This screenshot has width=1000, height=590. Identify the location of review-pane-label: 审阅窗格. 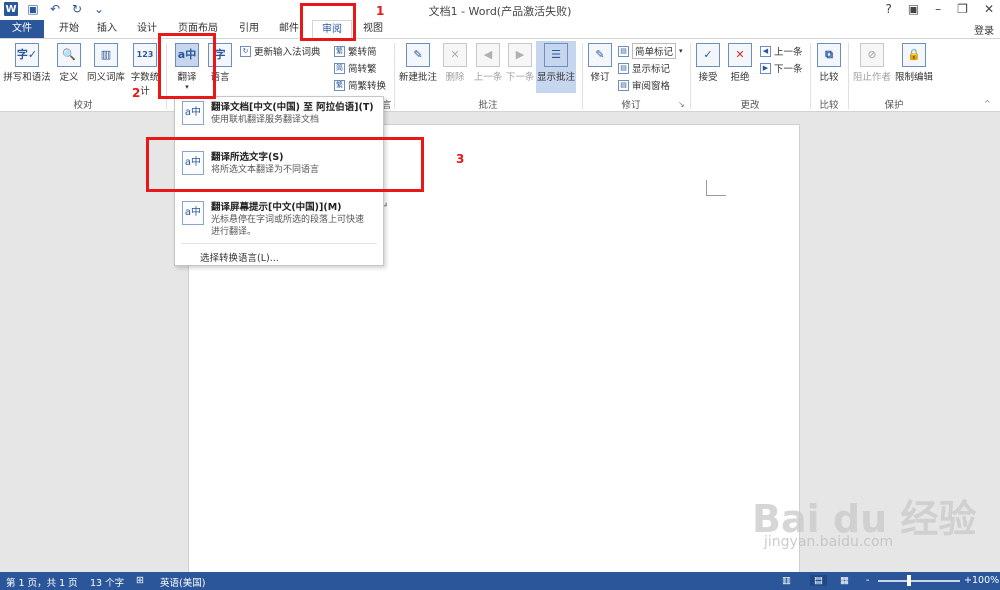
(651, 86).